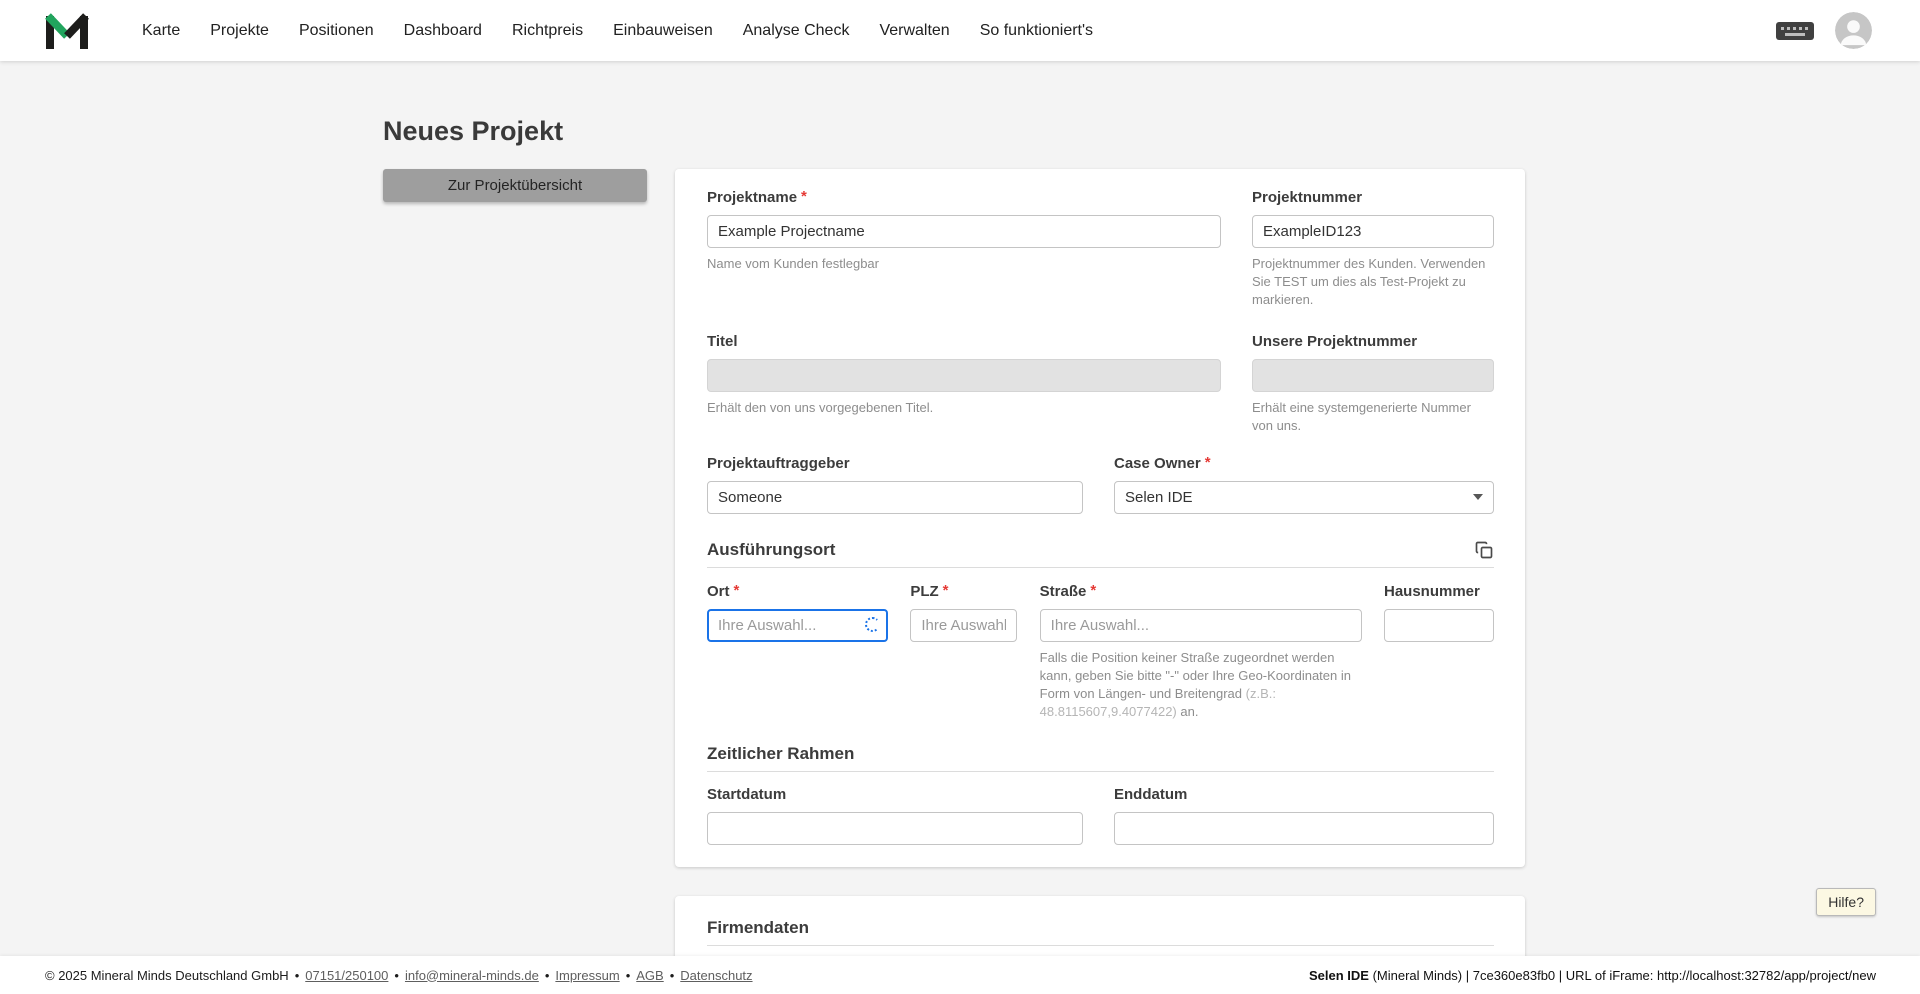 This screenshot has width=1920, height=994. I want to click on page-title: Neues Projekt, so click(473, 131).